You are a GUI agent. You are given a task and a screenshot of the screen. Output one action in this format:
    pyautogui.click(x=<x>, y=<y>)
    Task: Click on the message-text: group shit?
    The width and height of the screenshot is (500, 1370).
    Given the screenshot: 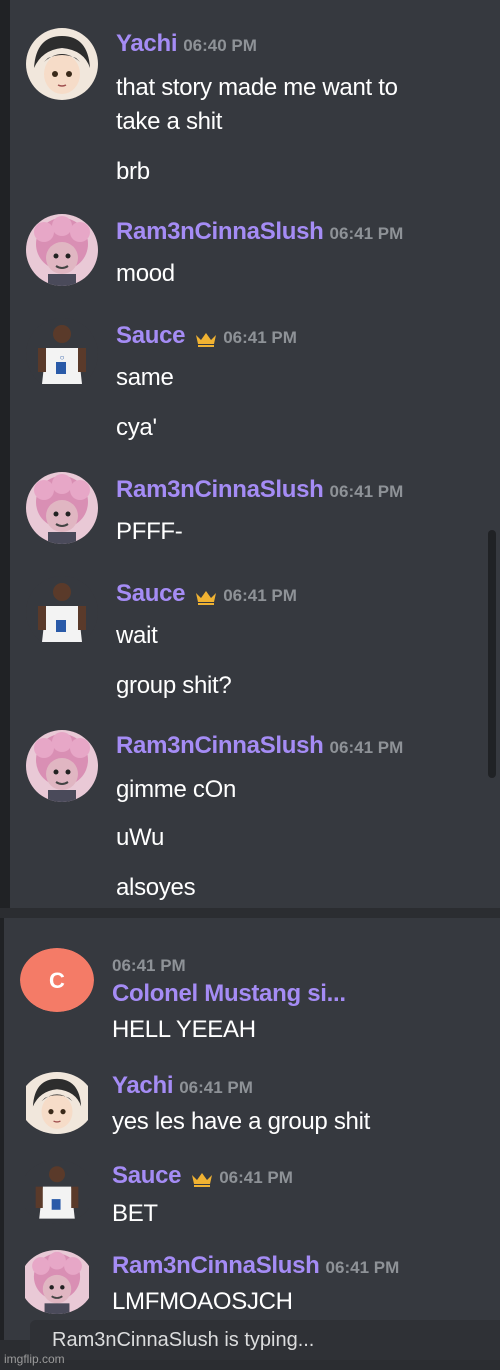 What is the action you would take?
    pyautogui.click(x=174, y=685)
    